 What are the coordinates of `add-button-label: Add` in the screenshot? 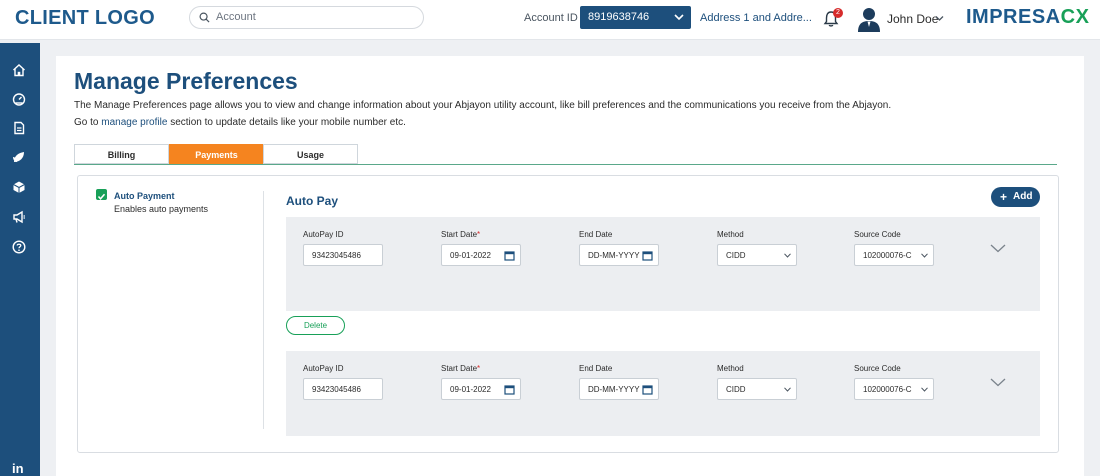 It's located at (1023, 196).